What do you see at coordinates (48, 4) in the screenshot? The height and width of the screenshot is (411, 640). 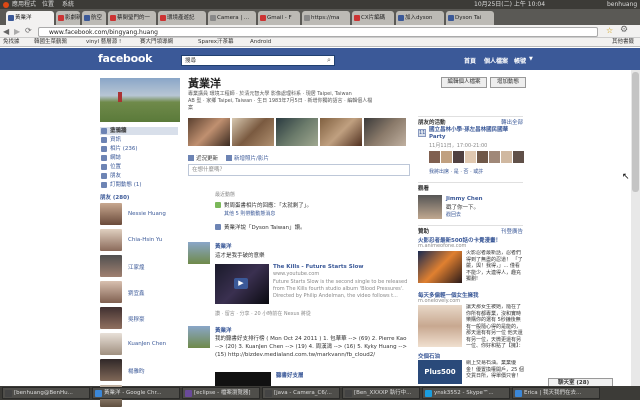 I see `menu-places: 位置` at bounding box center [48, 4].